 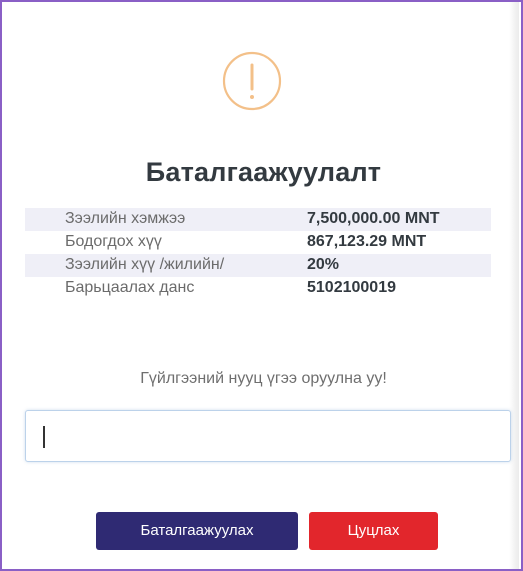 I want to click on dialog-title: Баталгаажуулалт, so click(x=263, y=172).